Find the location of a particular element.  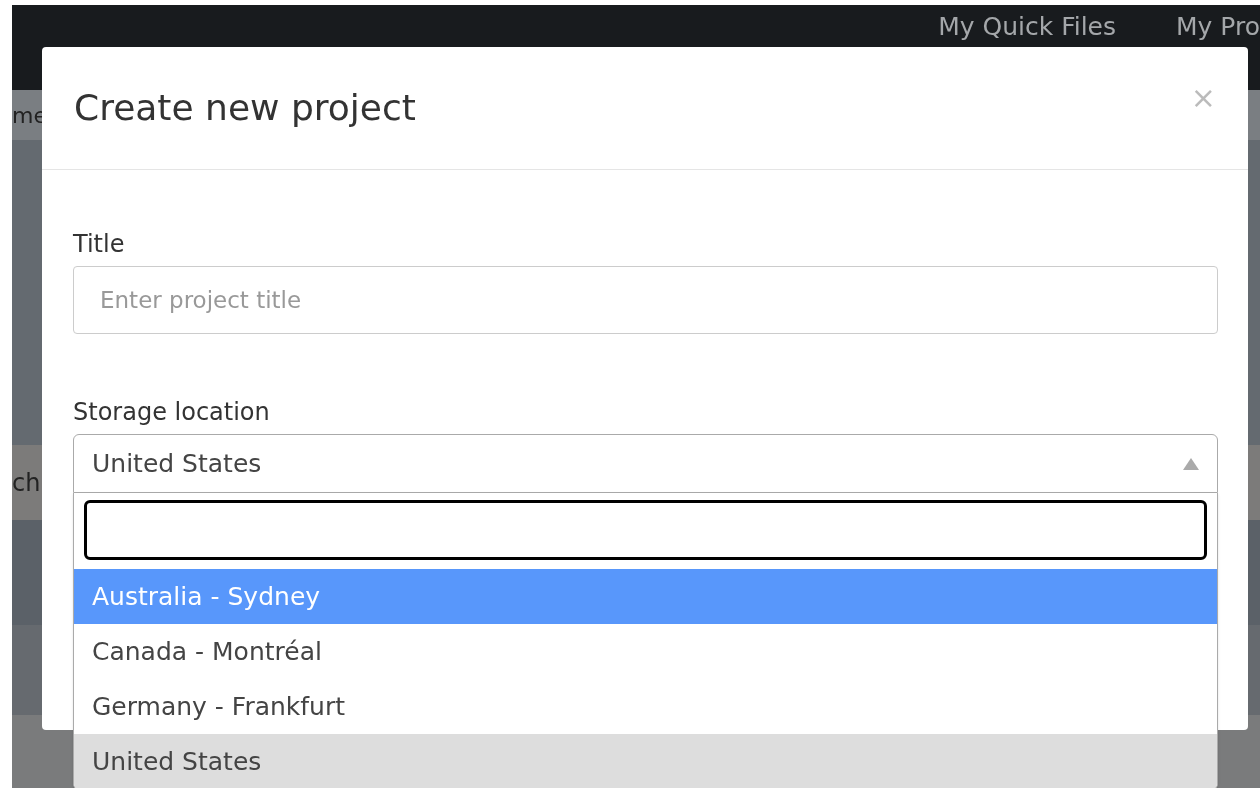

nav-link: My Pro is located at coordinates (1218, 27).